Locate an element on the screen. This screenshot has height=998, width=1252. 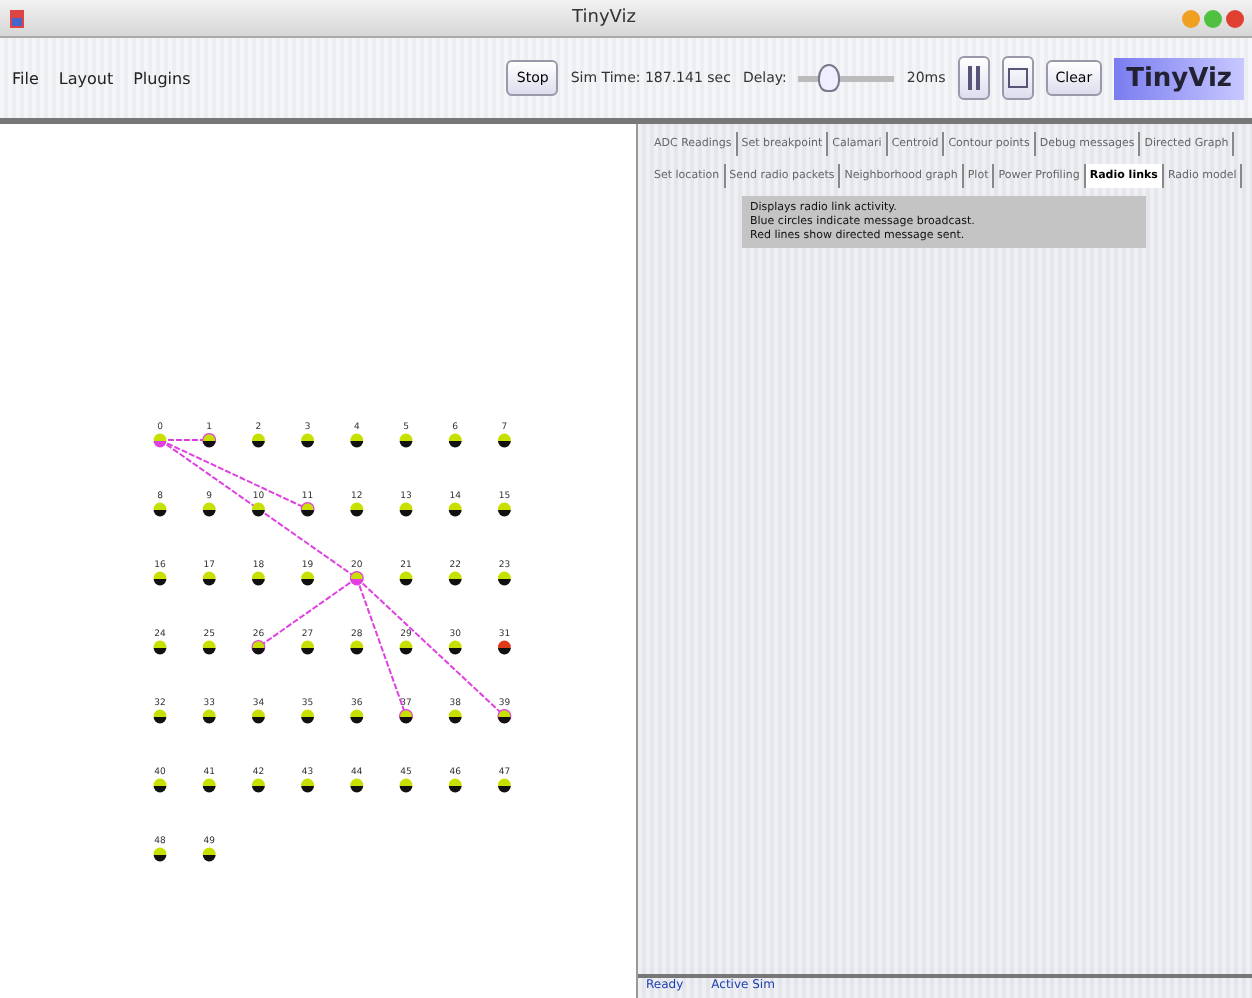
grid-button is located at coordinates (1017, 78).